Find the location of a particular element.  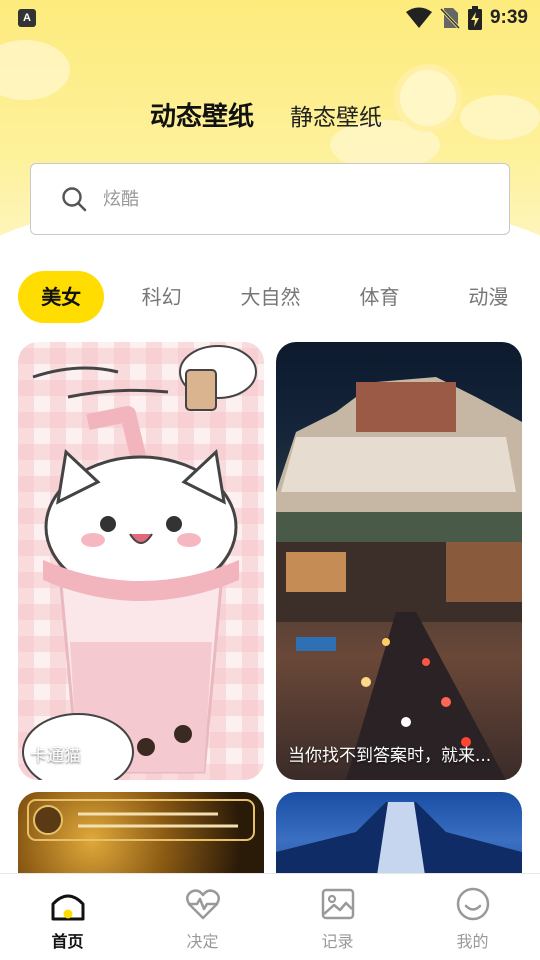

nav-decide-label: 决定 is located at coordinates (202, 941).